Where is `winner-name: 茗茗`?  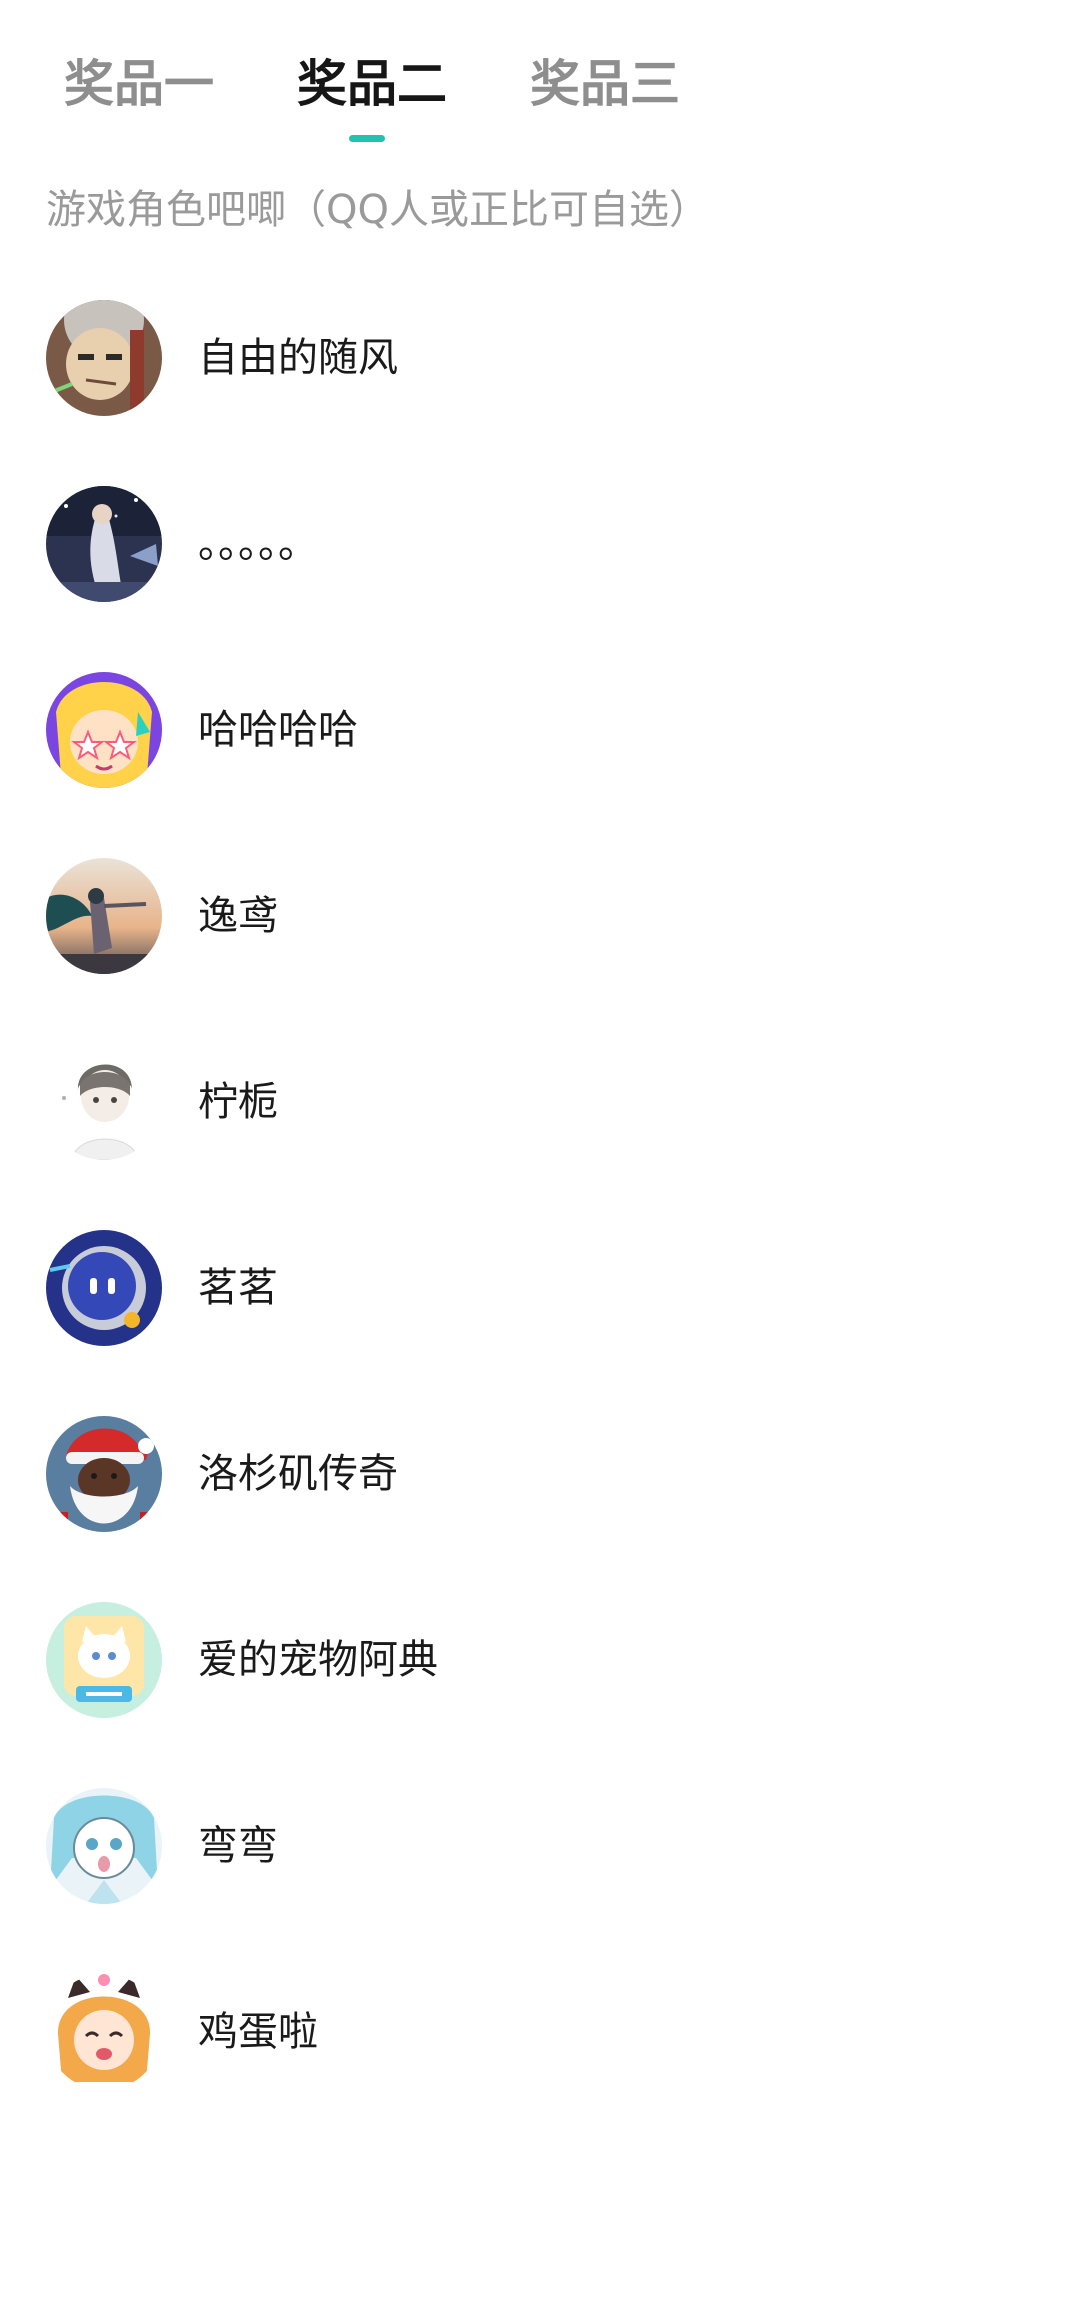
winner-name: 茗茗 is located at coordinates (238, 1288).